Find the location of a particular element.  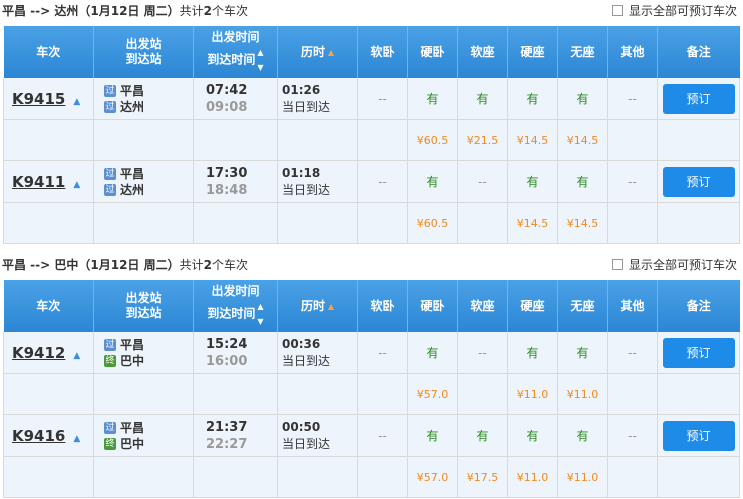

train-count: 2 is located at coordinates (207, 265).